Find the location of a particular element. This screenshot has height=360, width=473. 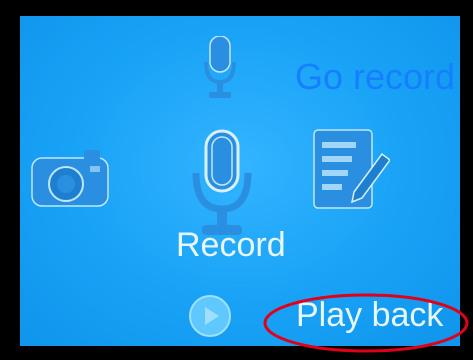

annotation-ellipse is located at coordinates (366, 323).